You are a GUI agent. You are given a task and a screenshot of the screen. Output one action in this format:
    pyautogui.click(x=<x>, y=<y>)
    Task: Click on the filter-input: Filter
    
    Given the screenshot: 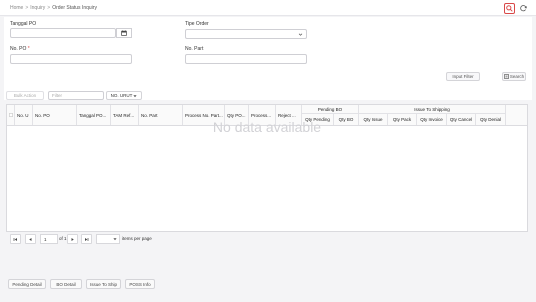 What is the action you would take?
    pyautogui.click(x=76, y=95)
    